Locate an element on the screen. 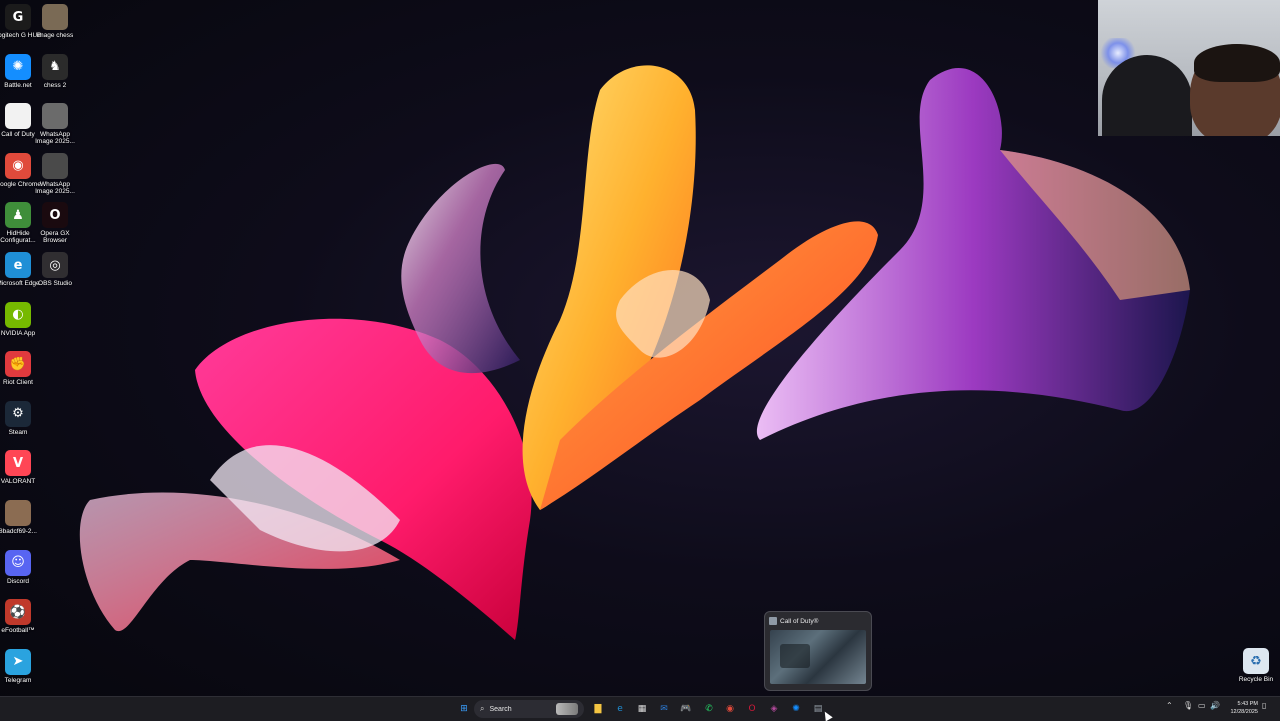  logitech-g-hub-icon: G is located at coordinates (18, 17).